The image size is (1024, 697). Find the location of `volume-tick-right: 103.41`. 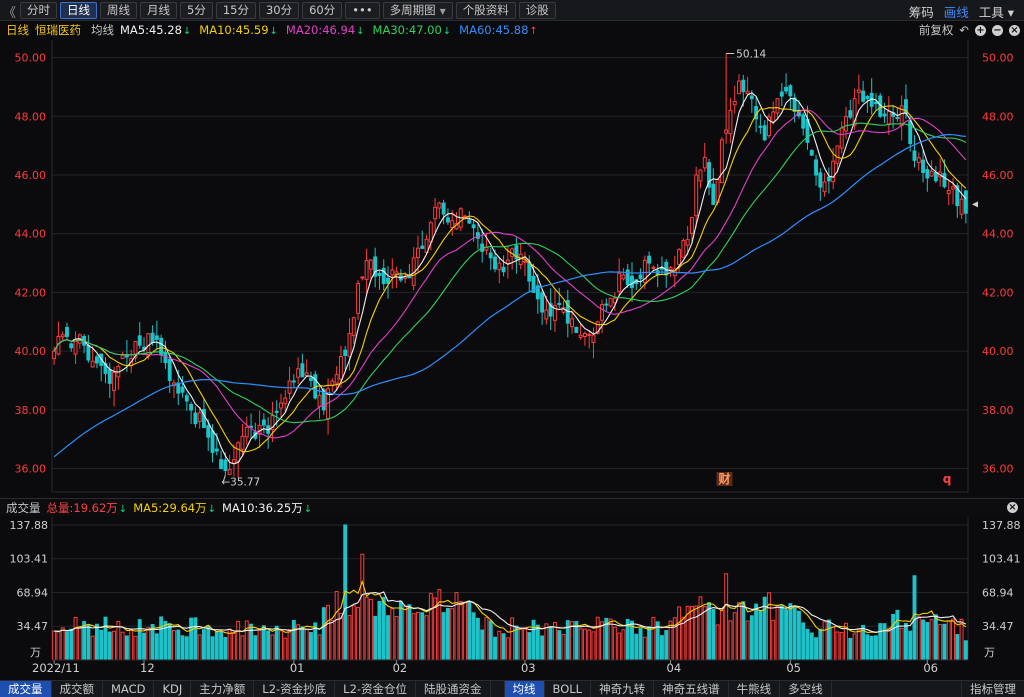

volume-tick-right: 103.41 is located at coordinates (1001, 559).